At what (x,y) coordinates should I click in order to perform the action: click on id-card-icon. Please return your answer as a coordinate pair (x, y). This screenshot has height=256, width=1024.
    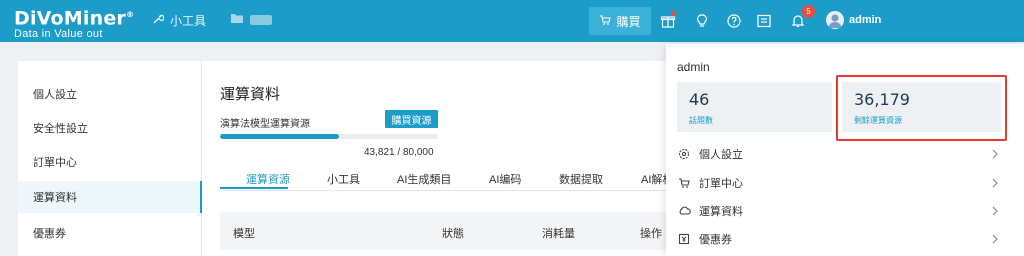
    Looking at the image, I should click on (764, 21).